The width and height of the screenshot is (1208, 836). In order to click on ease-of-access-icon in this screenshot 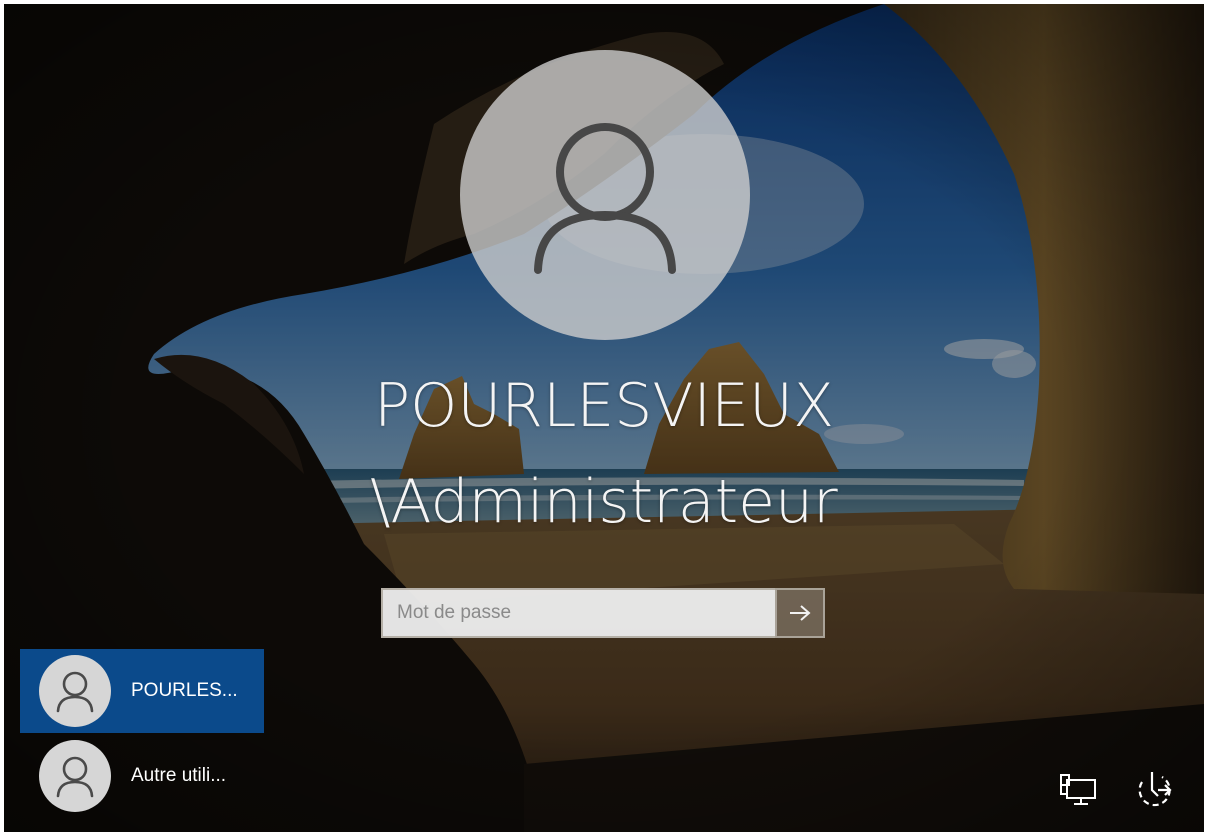, I will do `click(1155, 789)`.